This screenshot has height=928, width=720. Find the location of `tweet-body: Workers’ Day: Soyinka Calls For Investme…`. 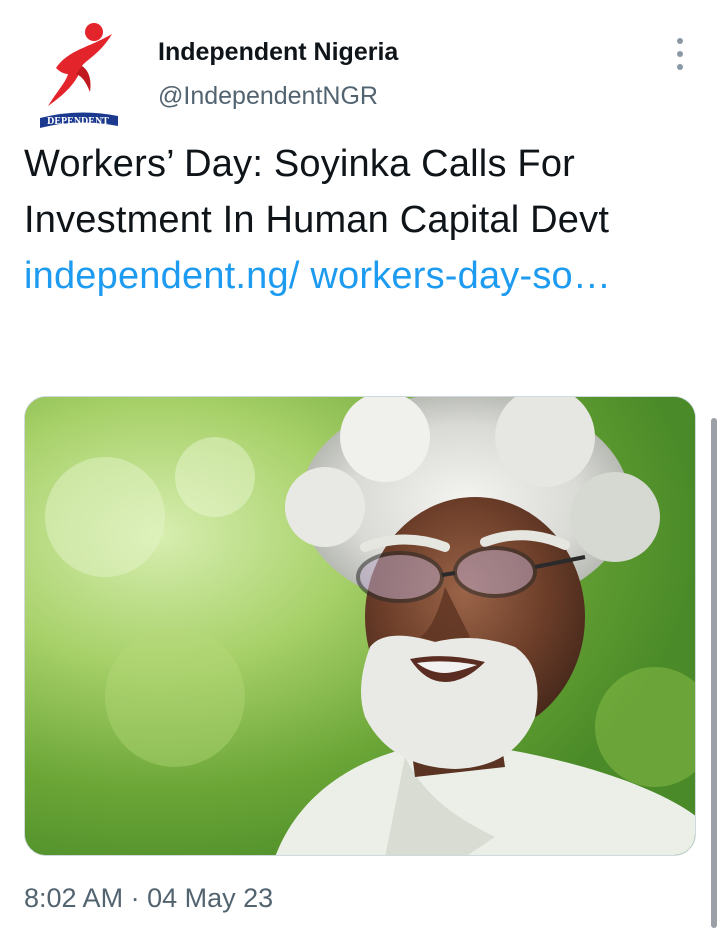

tweet-body: Workers’ Day: Soyinka Calls For Investme… is located at coordinates (317, 192).